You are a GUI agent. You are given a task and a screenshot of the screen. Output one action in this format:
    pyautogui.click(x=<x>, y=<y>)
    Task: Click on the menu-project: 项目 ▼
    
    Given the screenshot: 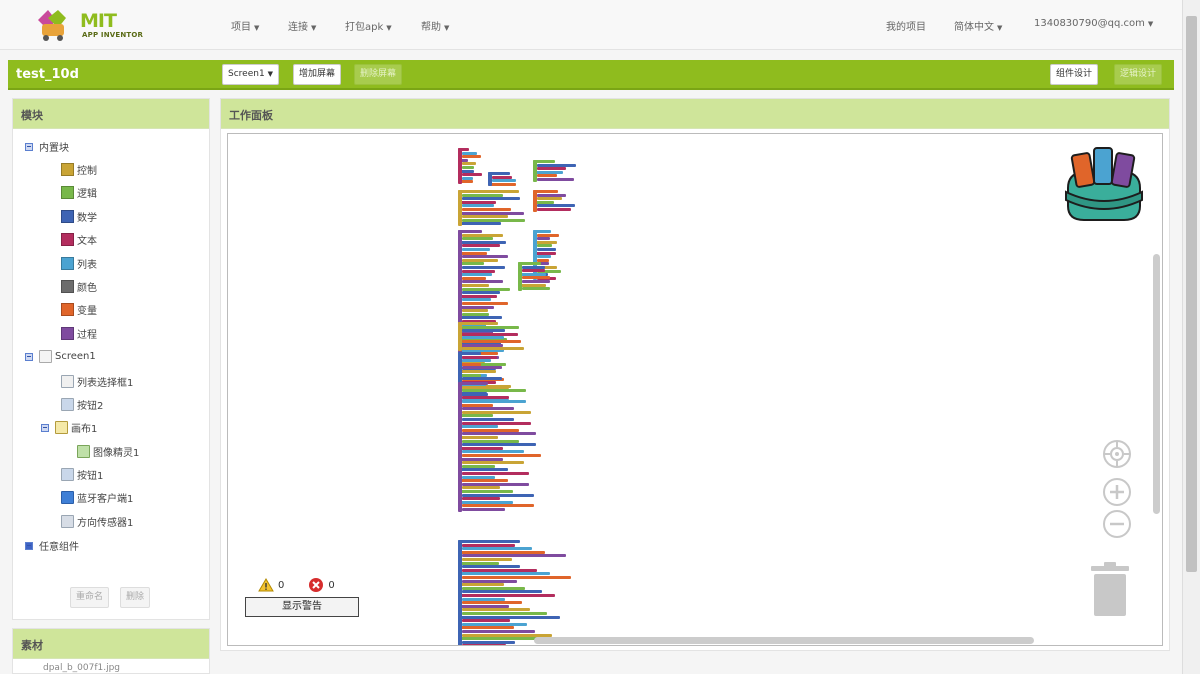 What is the action you would take?
    pyautogui.click(x=245, y=25)
    